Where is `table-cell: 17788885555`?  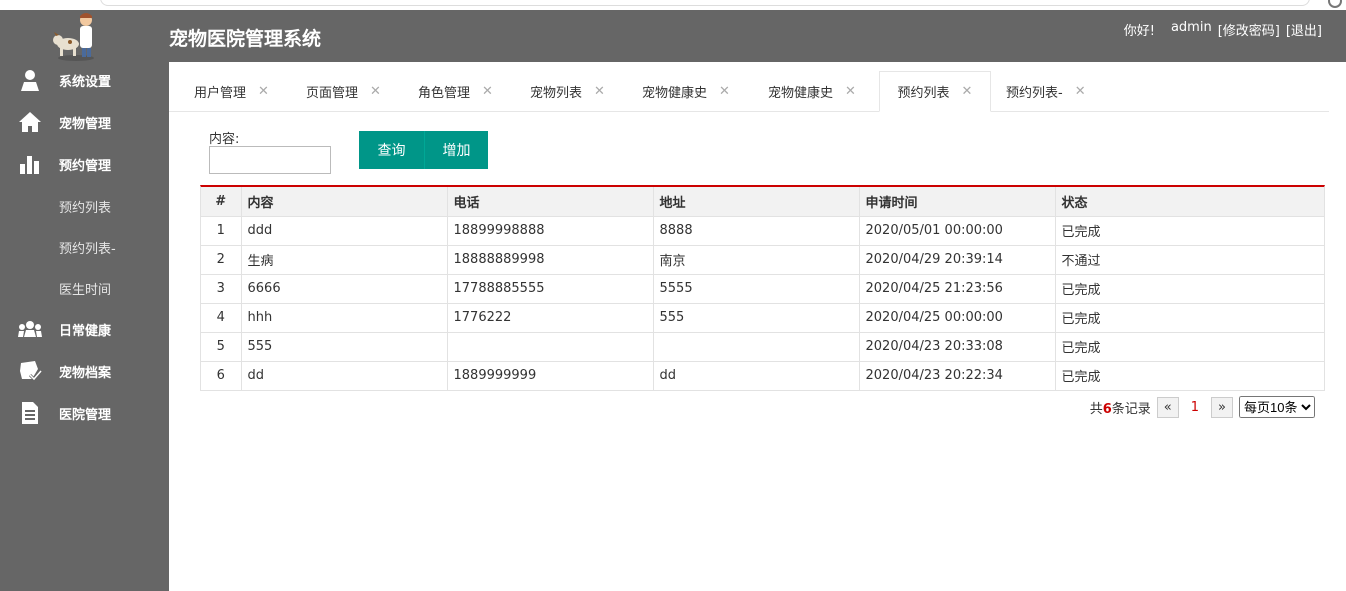 table-cell: 17788885555 is located at coordinates (550, 289).